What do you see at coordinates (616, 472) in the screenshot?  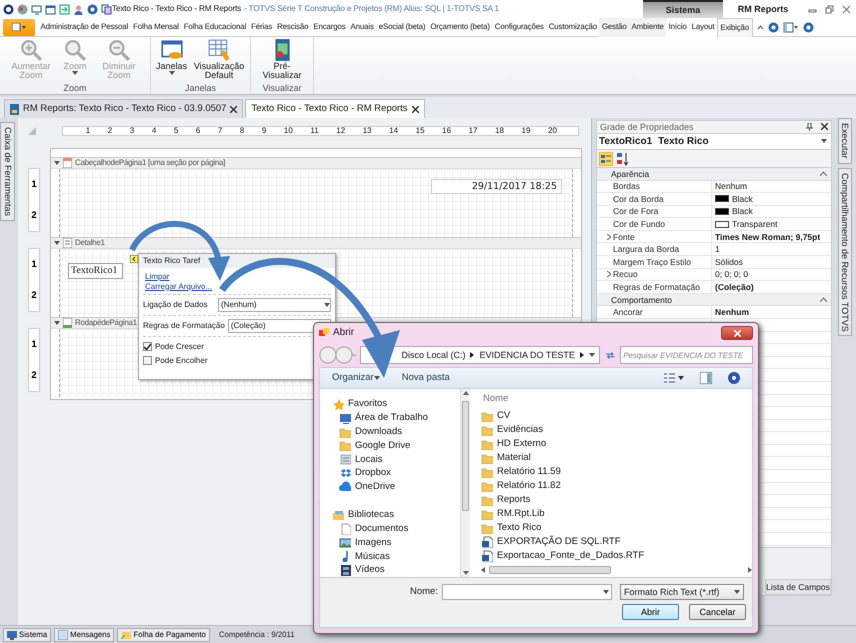 I see `file-item: Relatório 11.59` at bounding box center [616, 472].